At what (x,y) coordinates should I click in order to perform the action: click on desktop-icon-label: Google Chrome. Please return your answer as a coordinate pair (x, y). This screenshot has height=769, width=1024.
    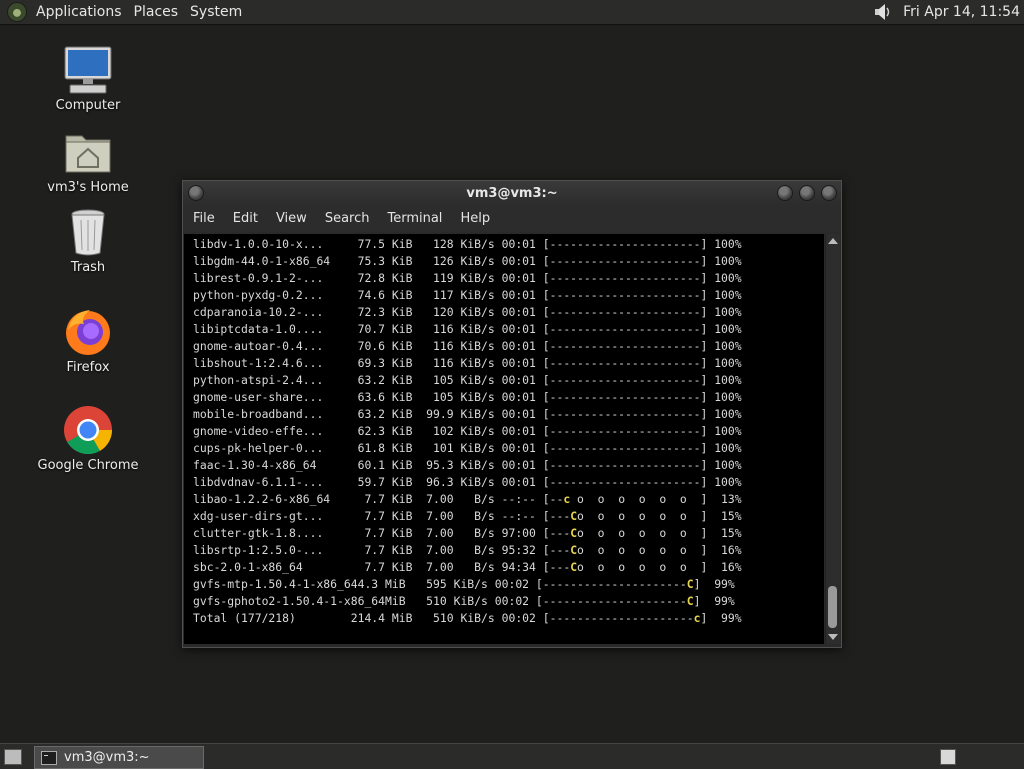
    Looking at the image, I should click on (88, 465).